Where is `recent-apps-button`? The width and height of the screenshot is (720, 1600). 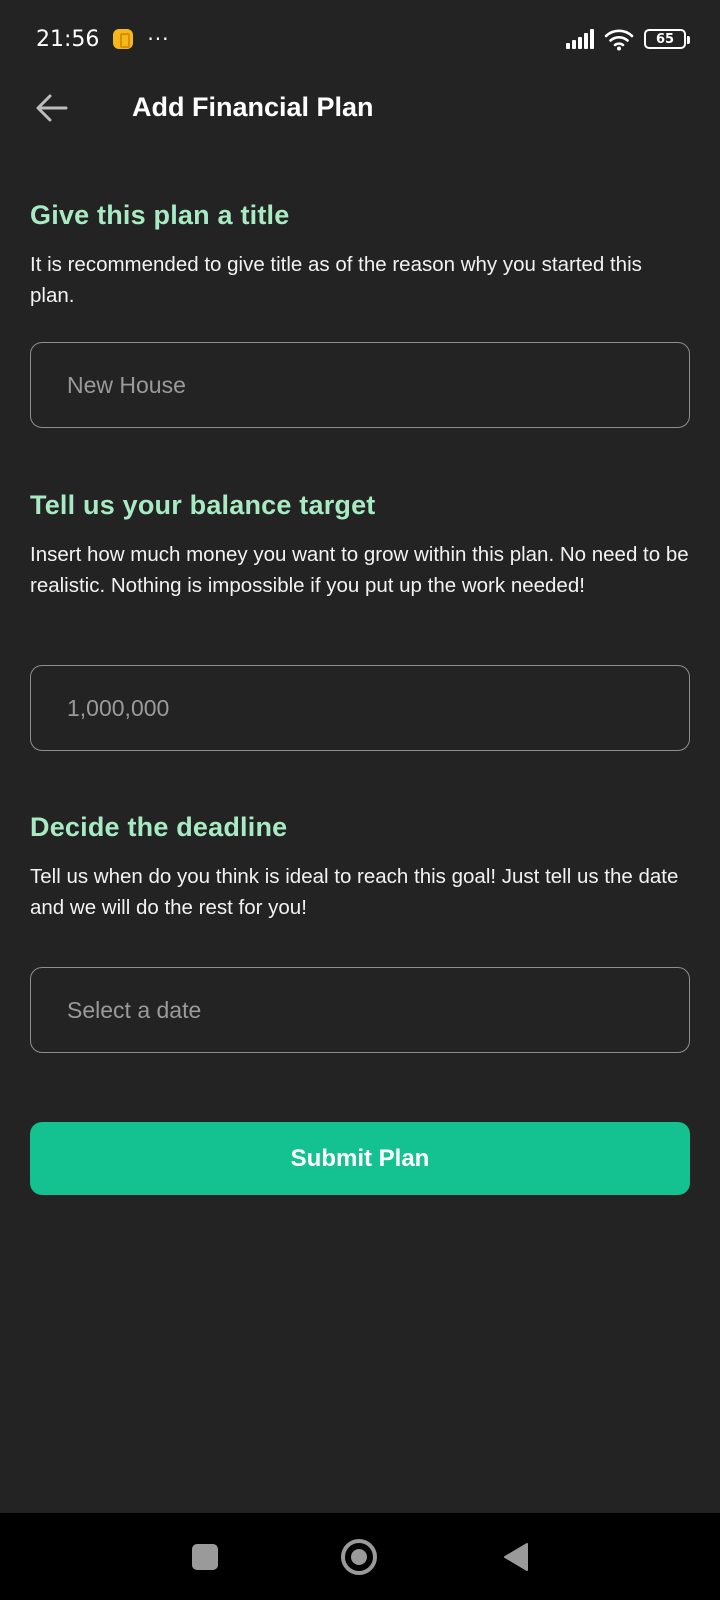
recent-apps-button is located at coordinates (205, 1557).